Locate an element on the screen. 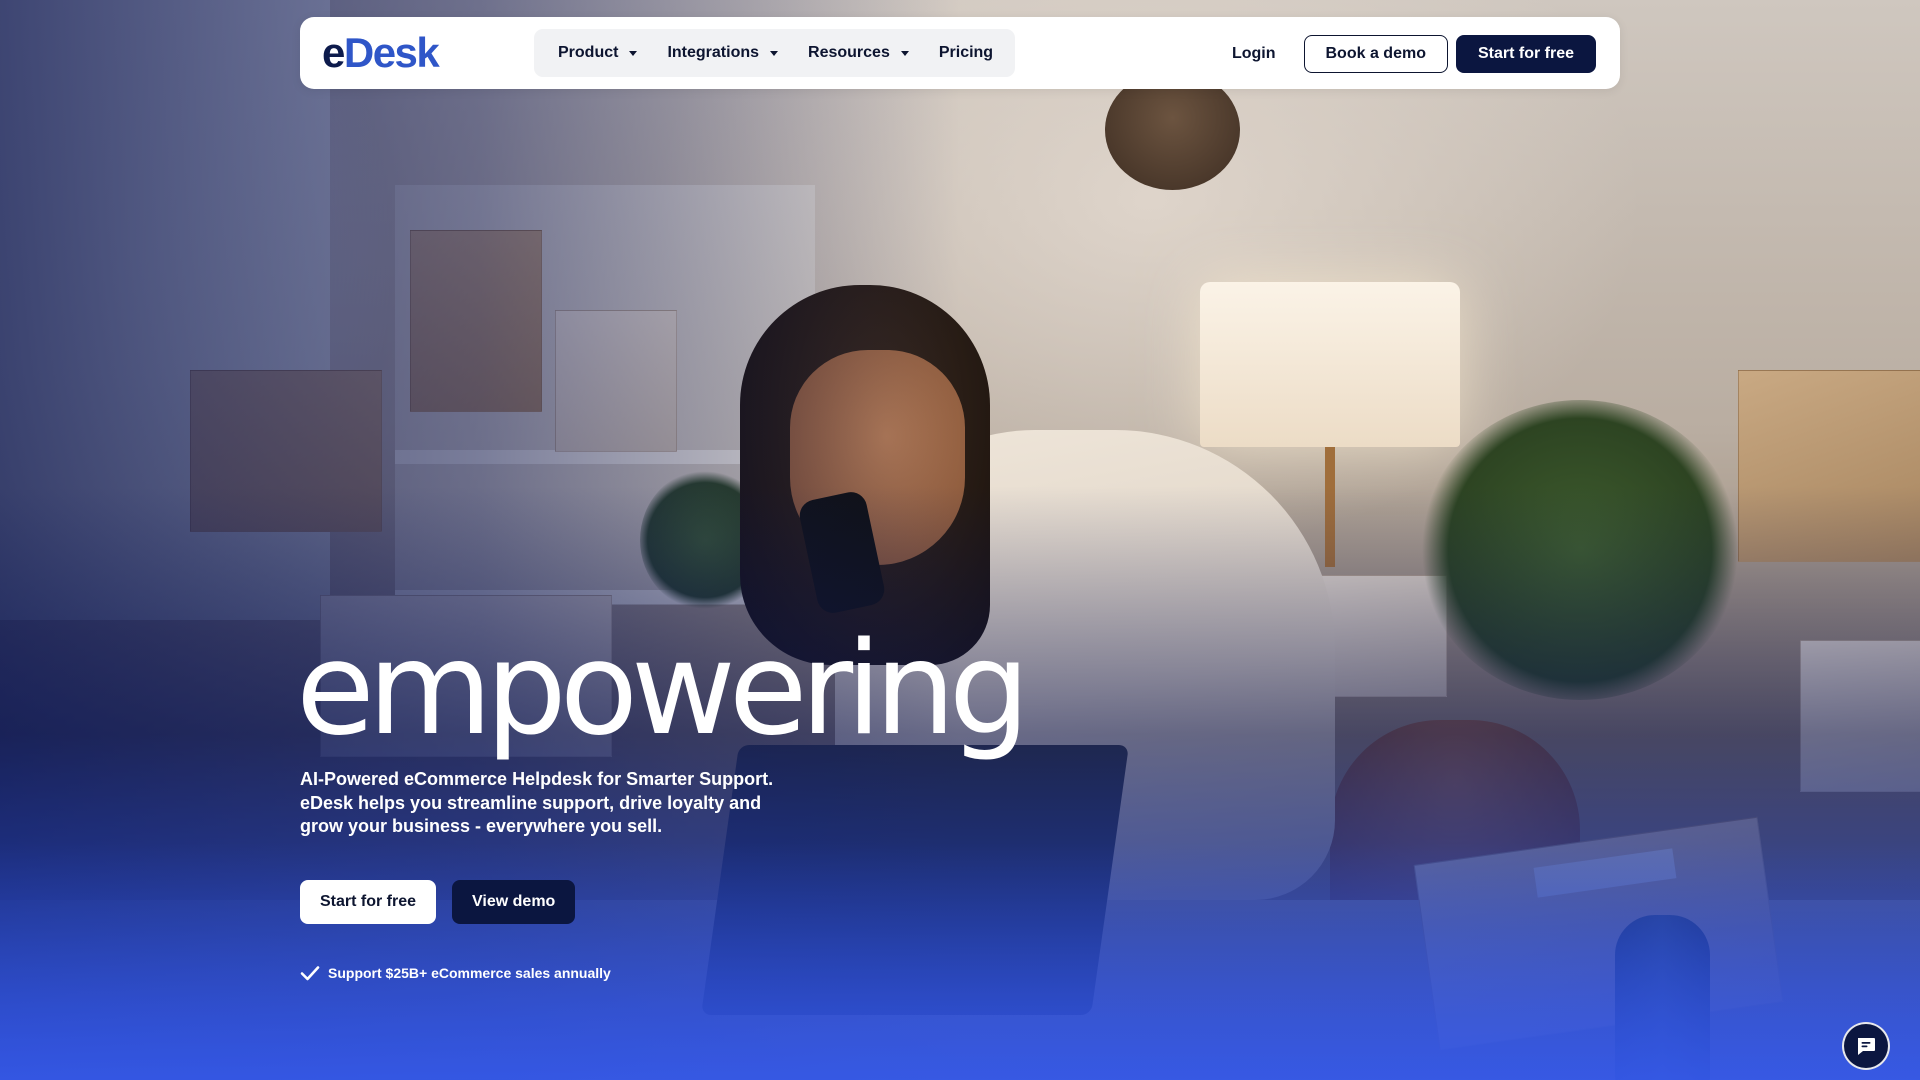 The height and width of the screenshot is (1080, 1920). nav-item-label: Integrations is located at coordinates (713, 52).